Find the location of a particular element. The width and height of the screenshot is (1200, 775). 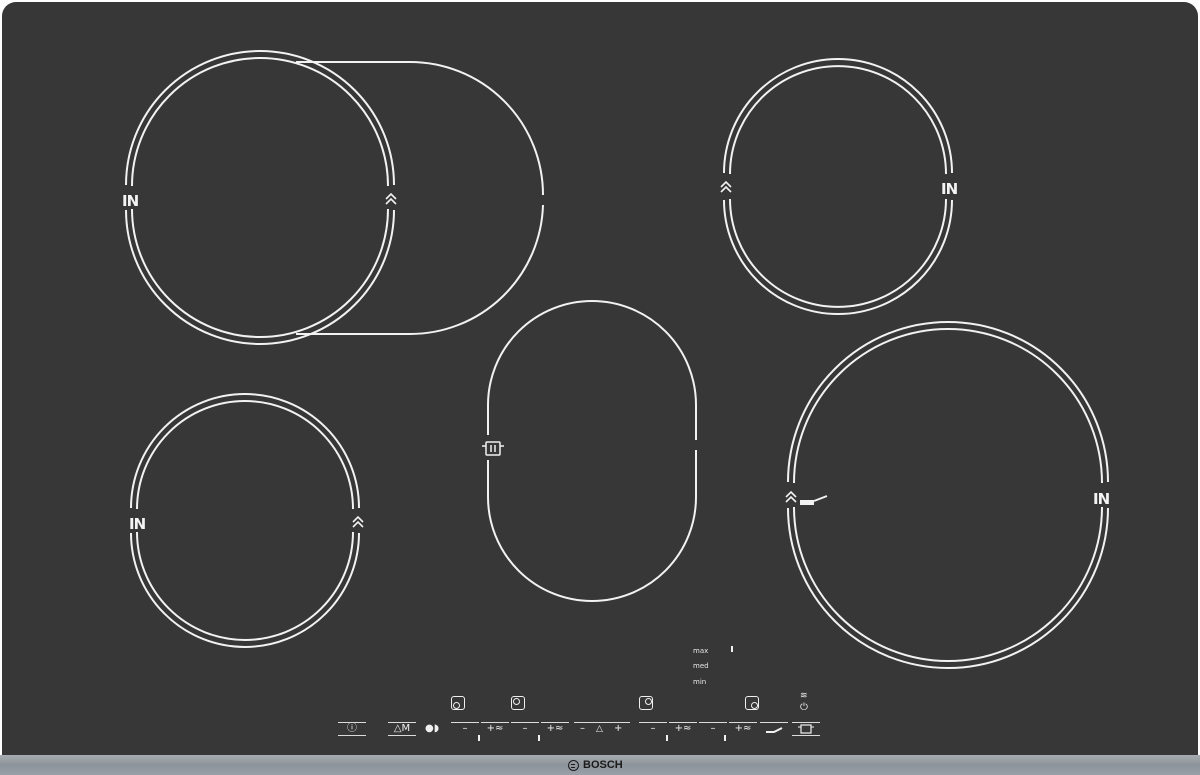

power-icon: ⓘ is located at coordinates (352, 728).